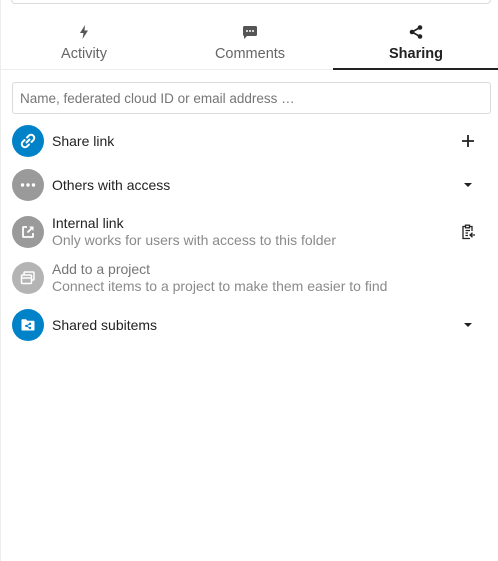 The width and height of the screenshot is (498, 561). What do you see at coordinates (101, 269) in the screenshot?
I see `add-to-project-title: Add to a project` at bounding box center [101, 269].